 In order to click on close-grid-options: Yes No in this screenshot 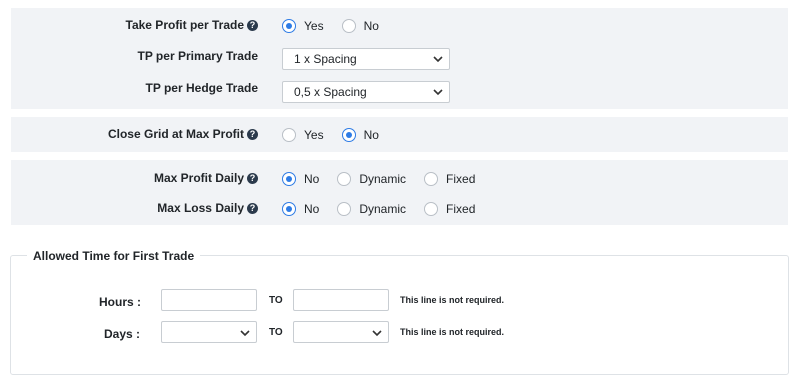, I will do `click(339, 135)`.